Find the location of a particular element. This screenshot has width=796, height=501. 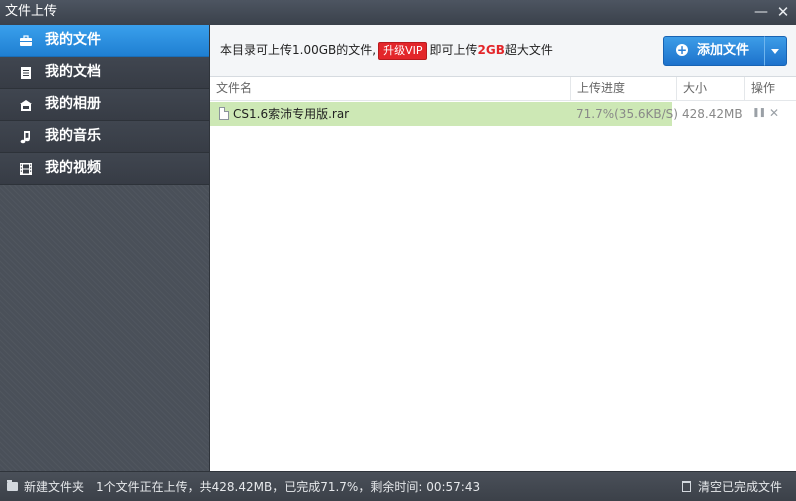

window-title: 文件上传 is located at coordinates (31, 11).